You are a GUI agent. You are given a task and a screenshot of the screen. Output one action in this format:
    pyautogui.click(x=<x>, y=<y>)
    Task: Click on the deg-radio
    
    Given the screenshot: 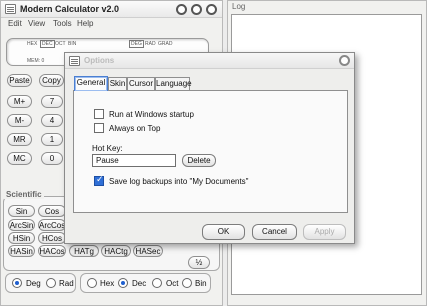 What is the action you would take?
    pyautogui.click(x=17, y=283)
    